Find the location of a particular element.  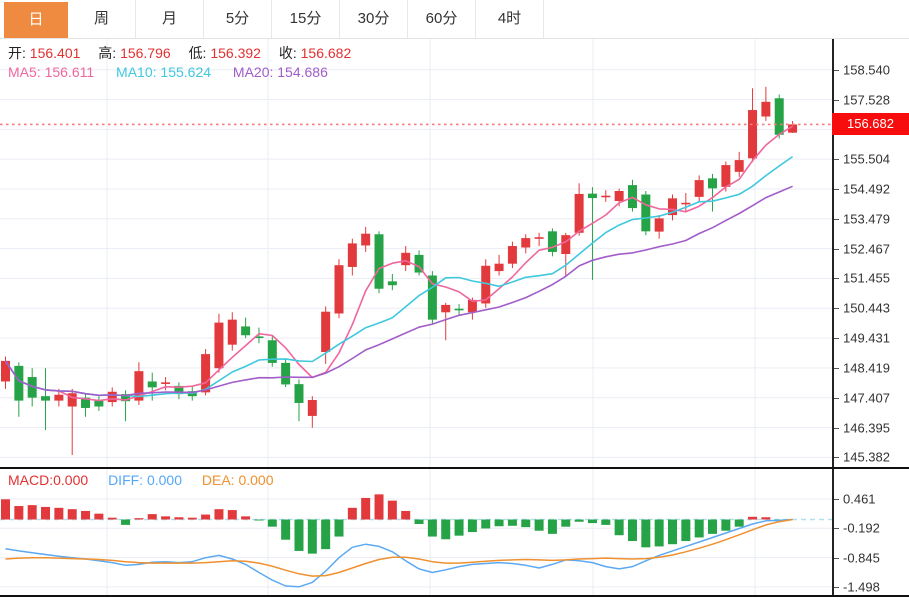

macd-readout: MACD:0.000 is located at coordinates (48, 480).